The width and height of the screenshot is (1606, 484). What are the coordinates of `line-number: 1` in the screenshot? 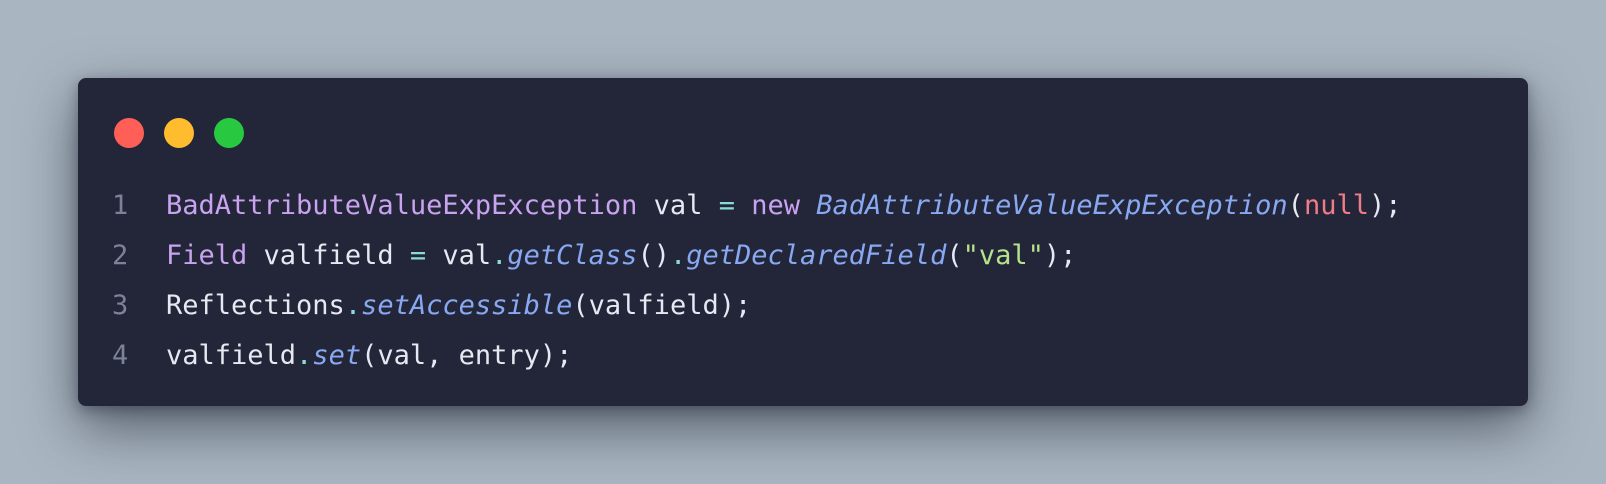 It's located at (120, 205).